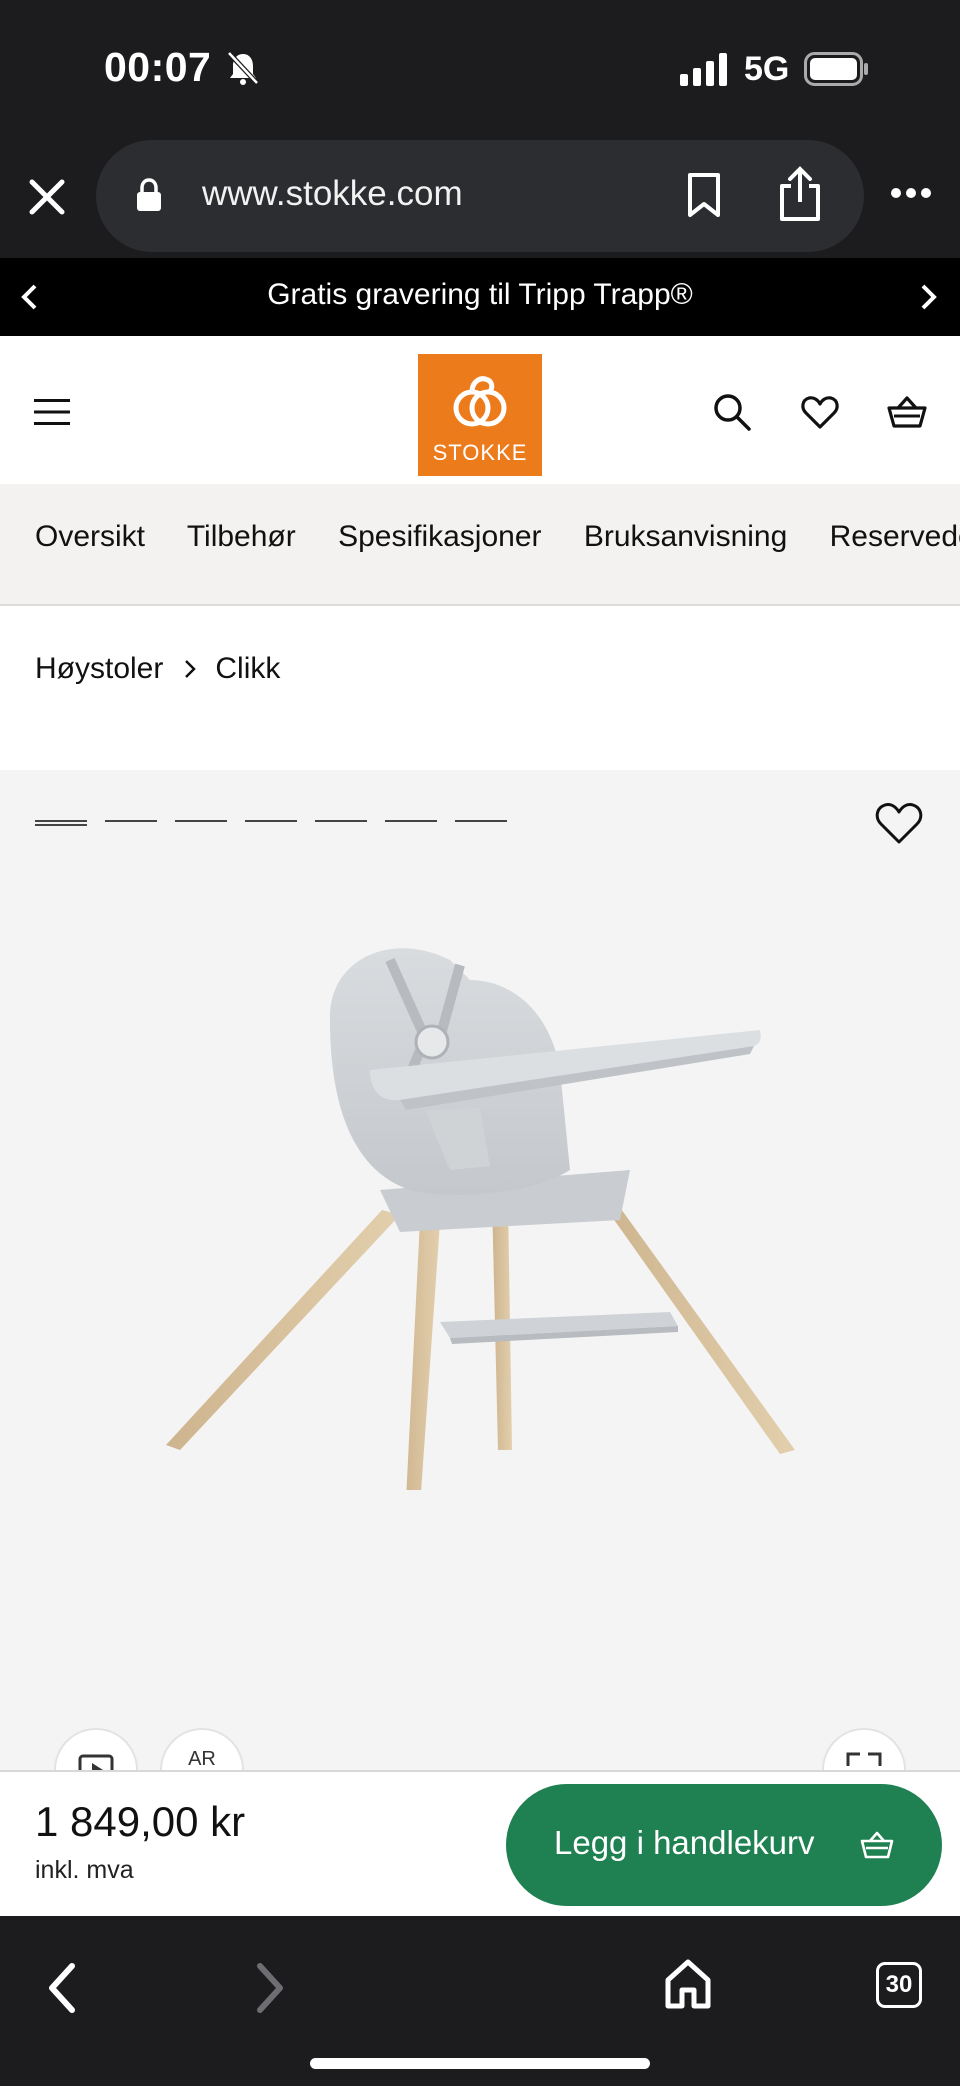  I want to click on browser-chrome: 00:07 5G www.stokke.com, so click(480, 129).